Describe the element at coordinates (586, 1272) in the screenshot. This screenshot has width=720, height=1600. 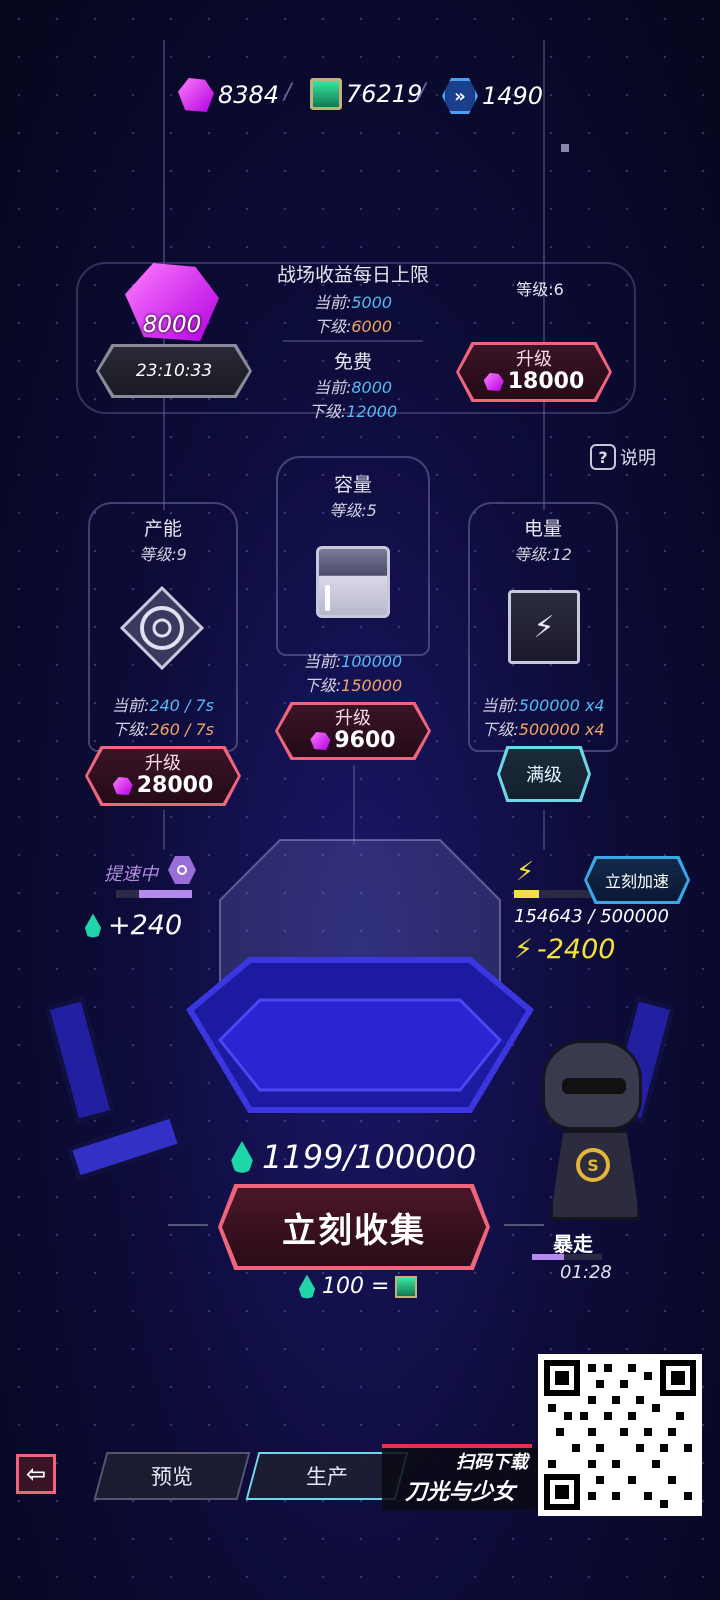
I see `character-timer: 01:28` at that location.